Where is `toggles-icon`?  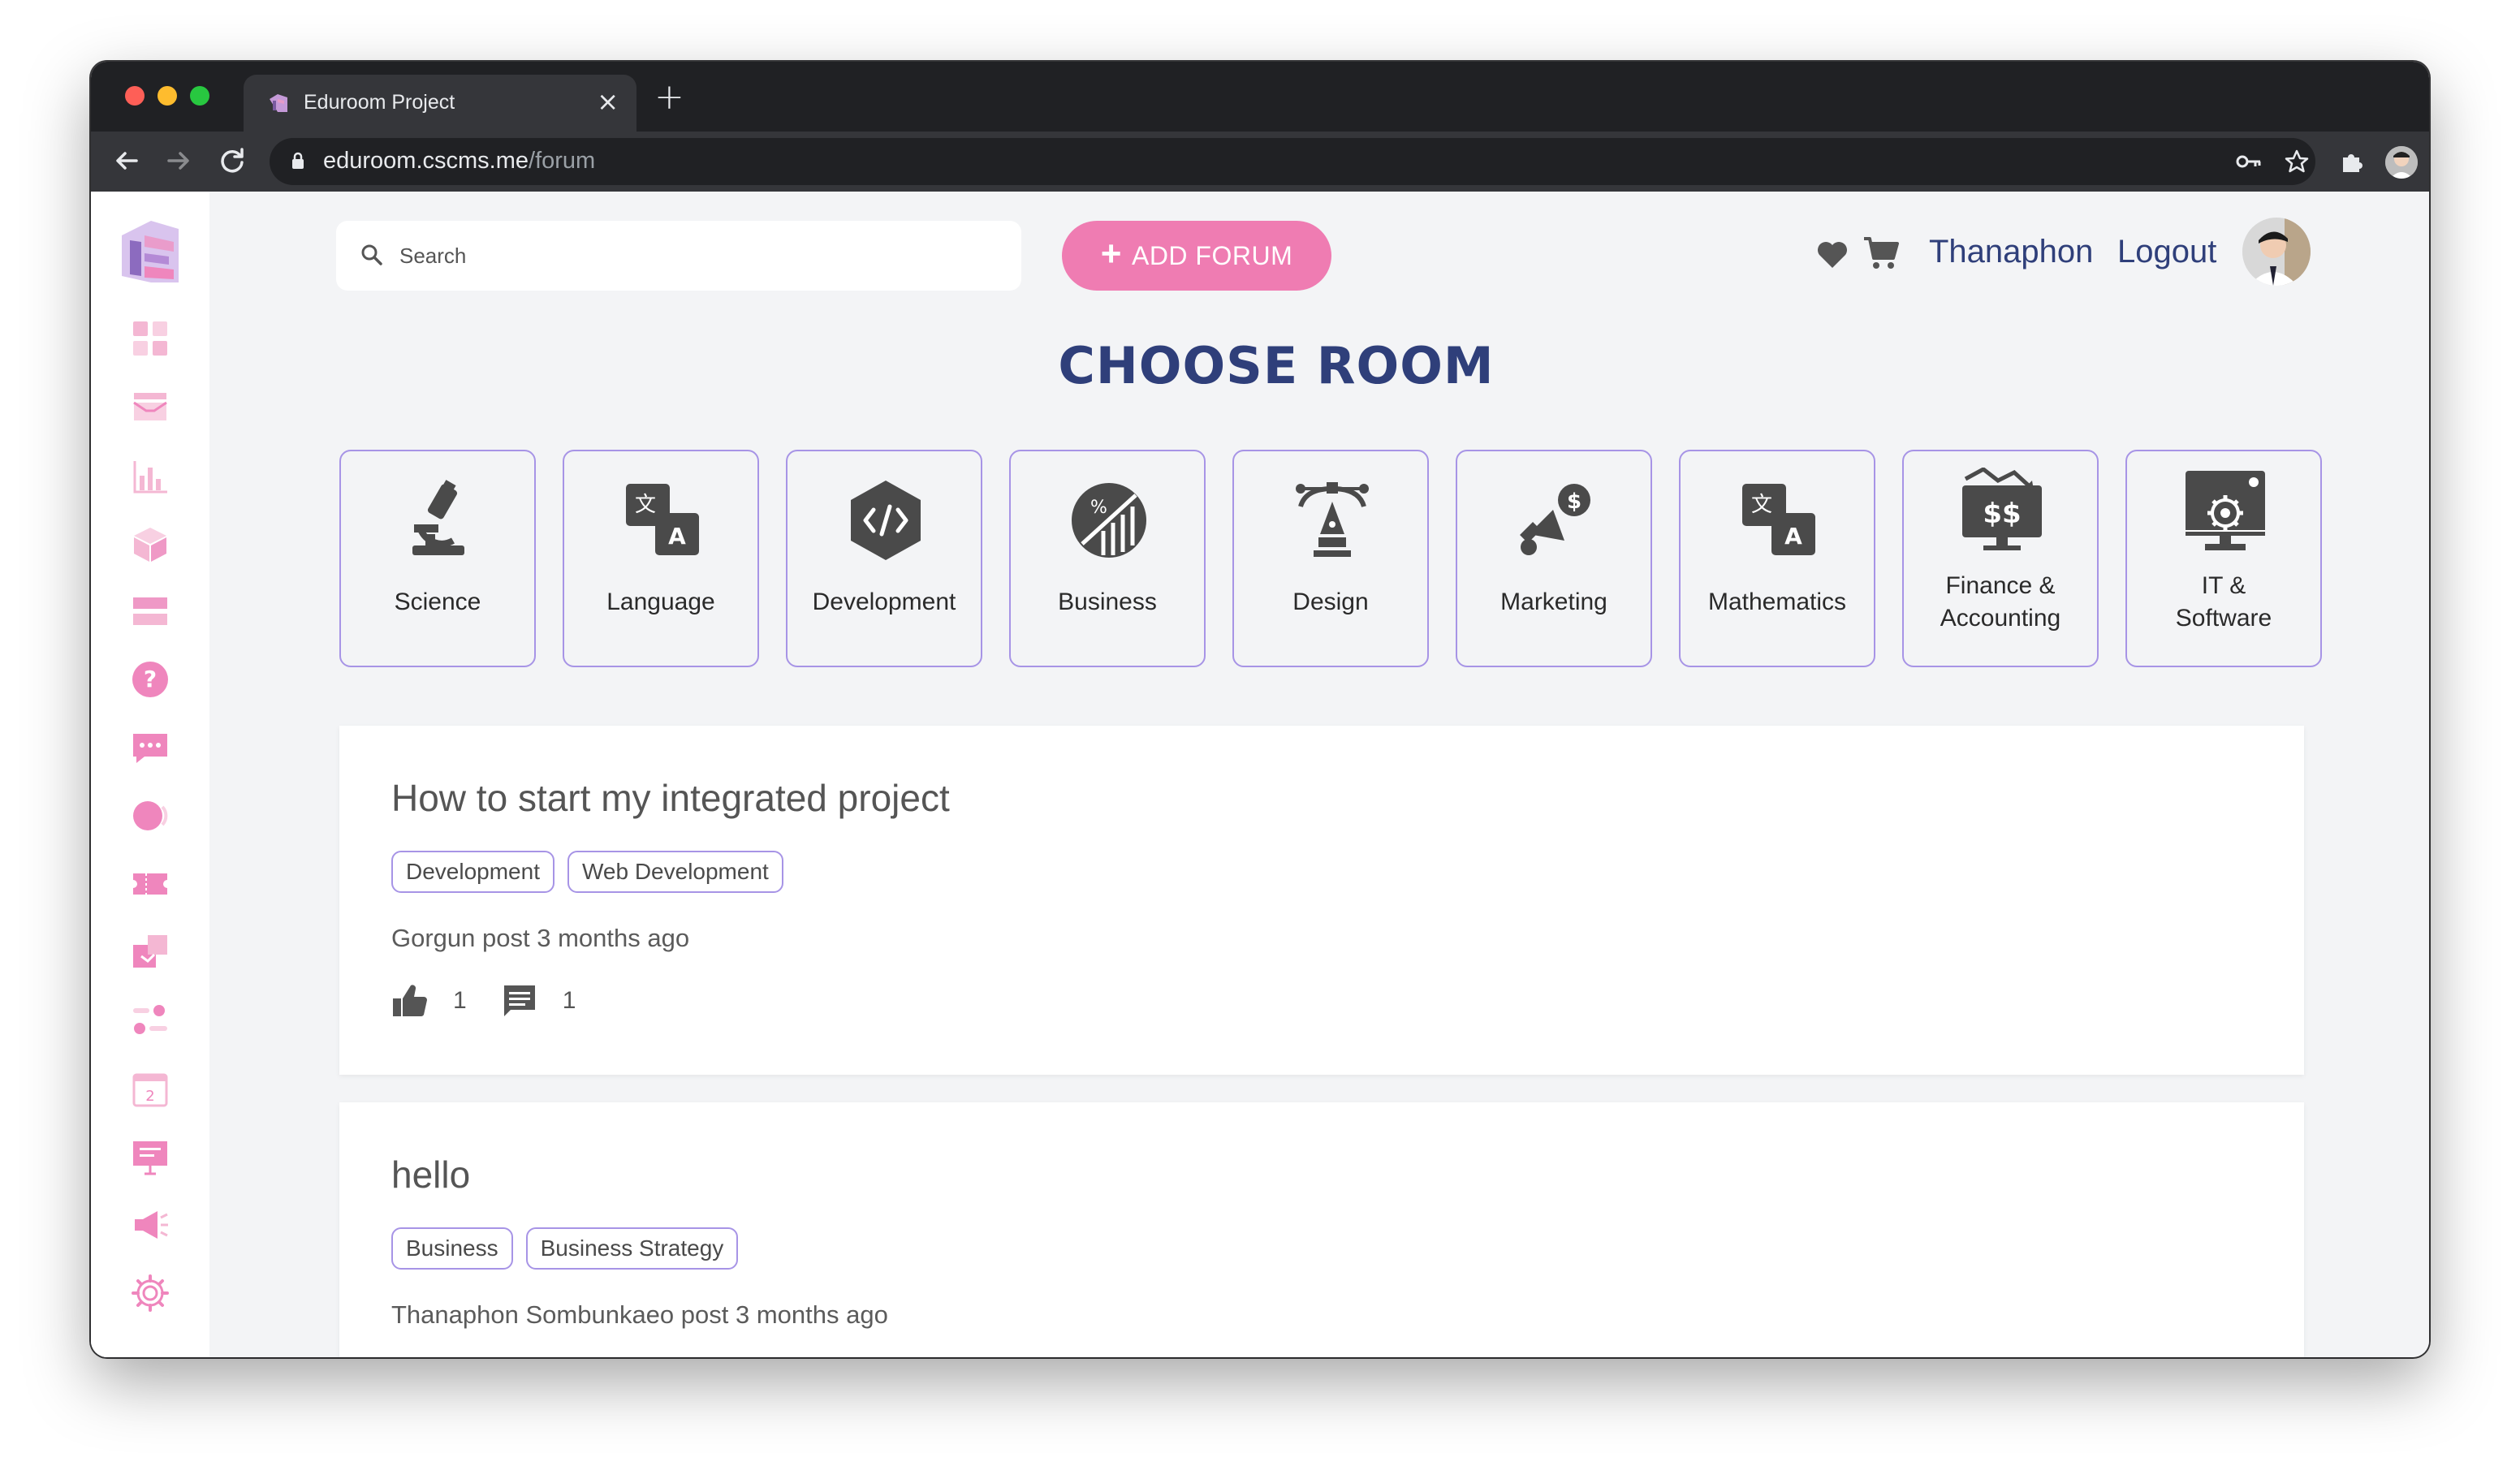
toggles-icon is located at coordinates (150, 1020).